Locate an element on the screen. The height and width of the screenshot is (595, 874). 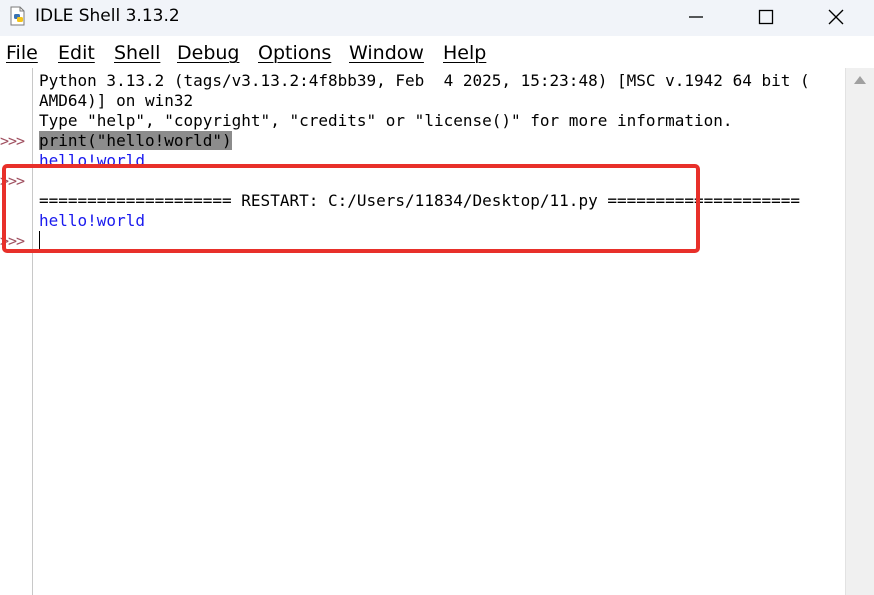
highlighted-command: print("hello!world") is located at coordinates (135, 140).